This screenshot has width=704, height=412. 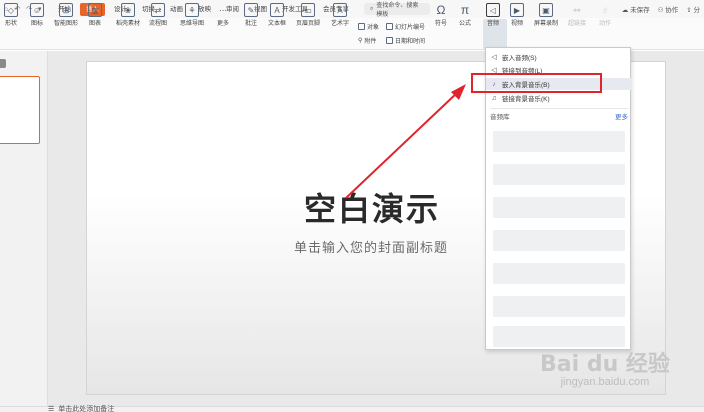 I want to click on action-button: ☝ 动作, so click(x=605, y=15).